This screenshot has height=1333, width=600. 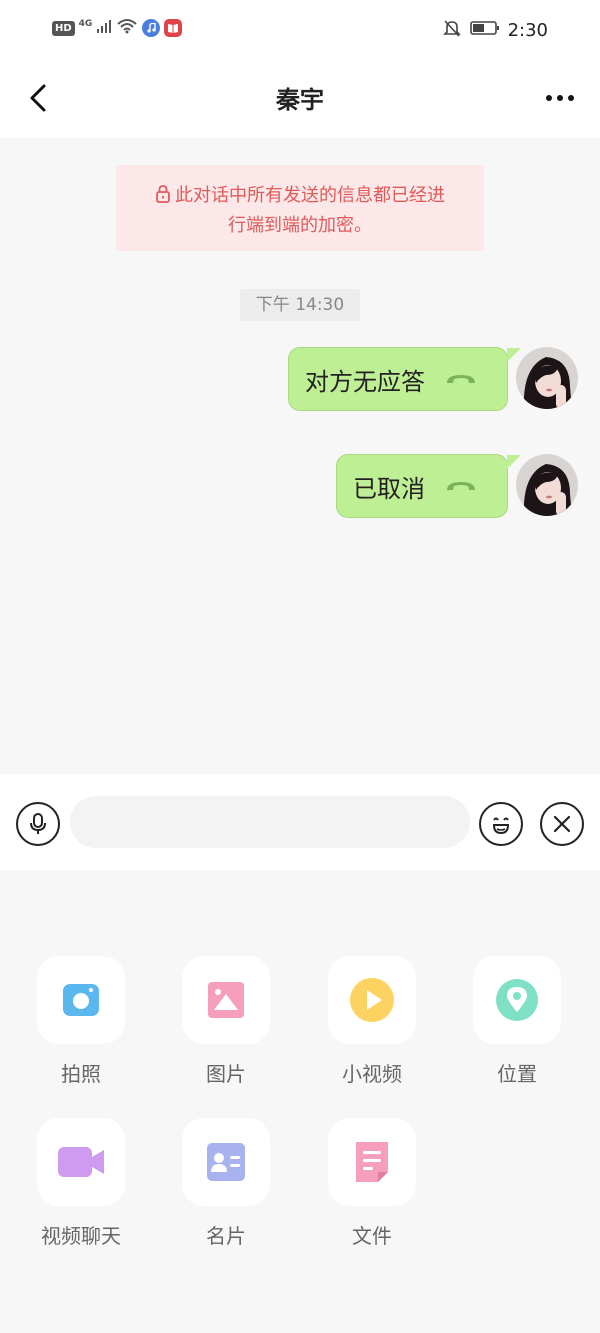 What do you see at coordinates (300, 225) in the screenshot?
I see `encryption-notice-line2: 行端到端的加密。` at bounding box center [300, 225].